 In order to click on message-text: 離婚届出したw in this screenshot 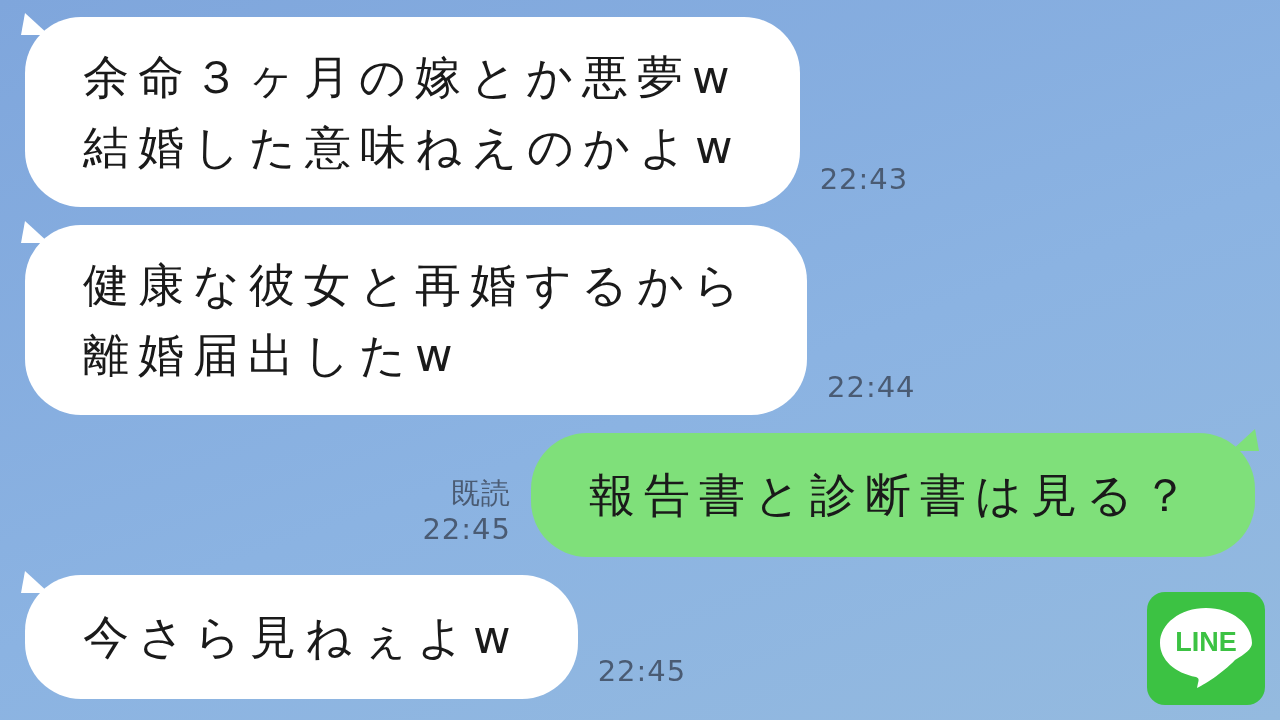, I will do `click(273, 355)`.